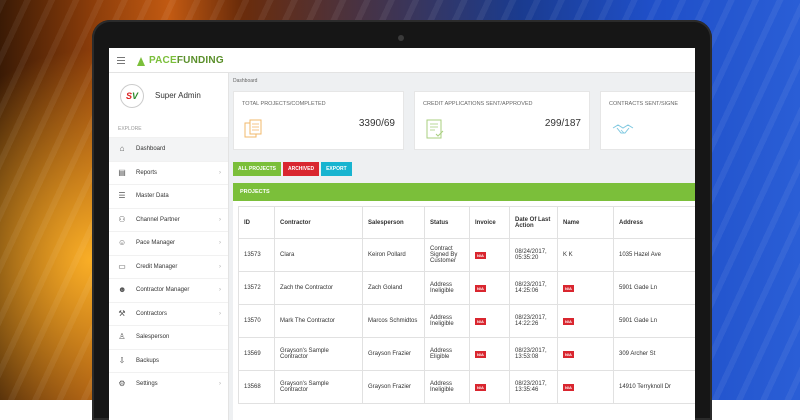  Describe the element at coordinates (121, 60) in the screenshot. I see `hamburger-menu-icon` at that location.